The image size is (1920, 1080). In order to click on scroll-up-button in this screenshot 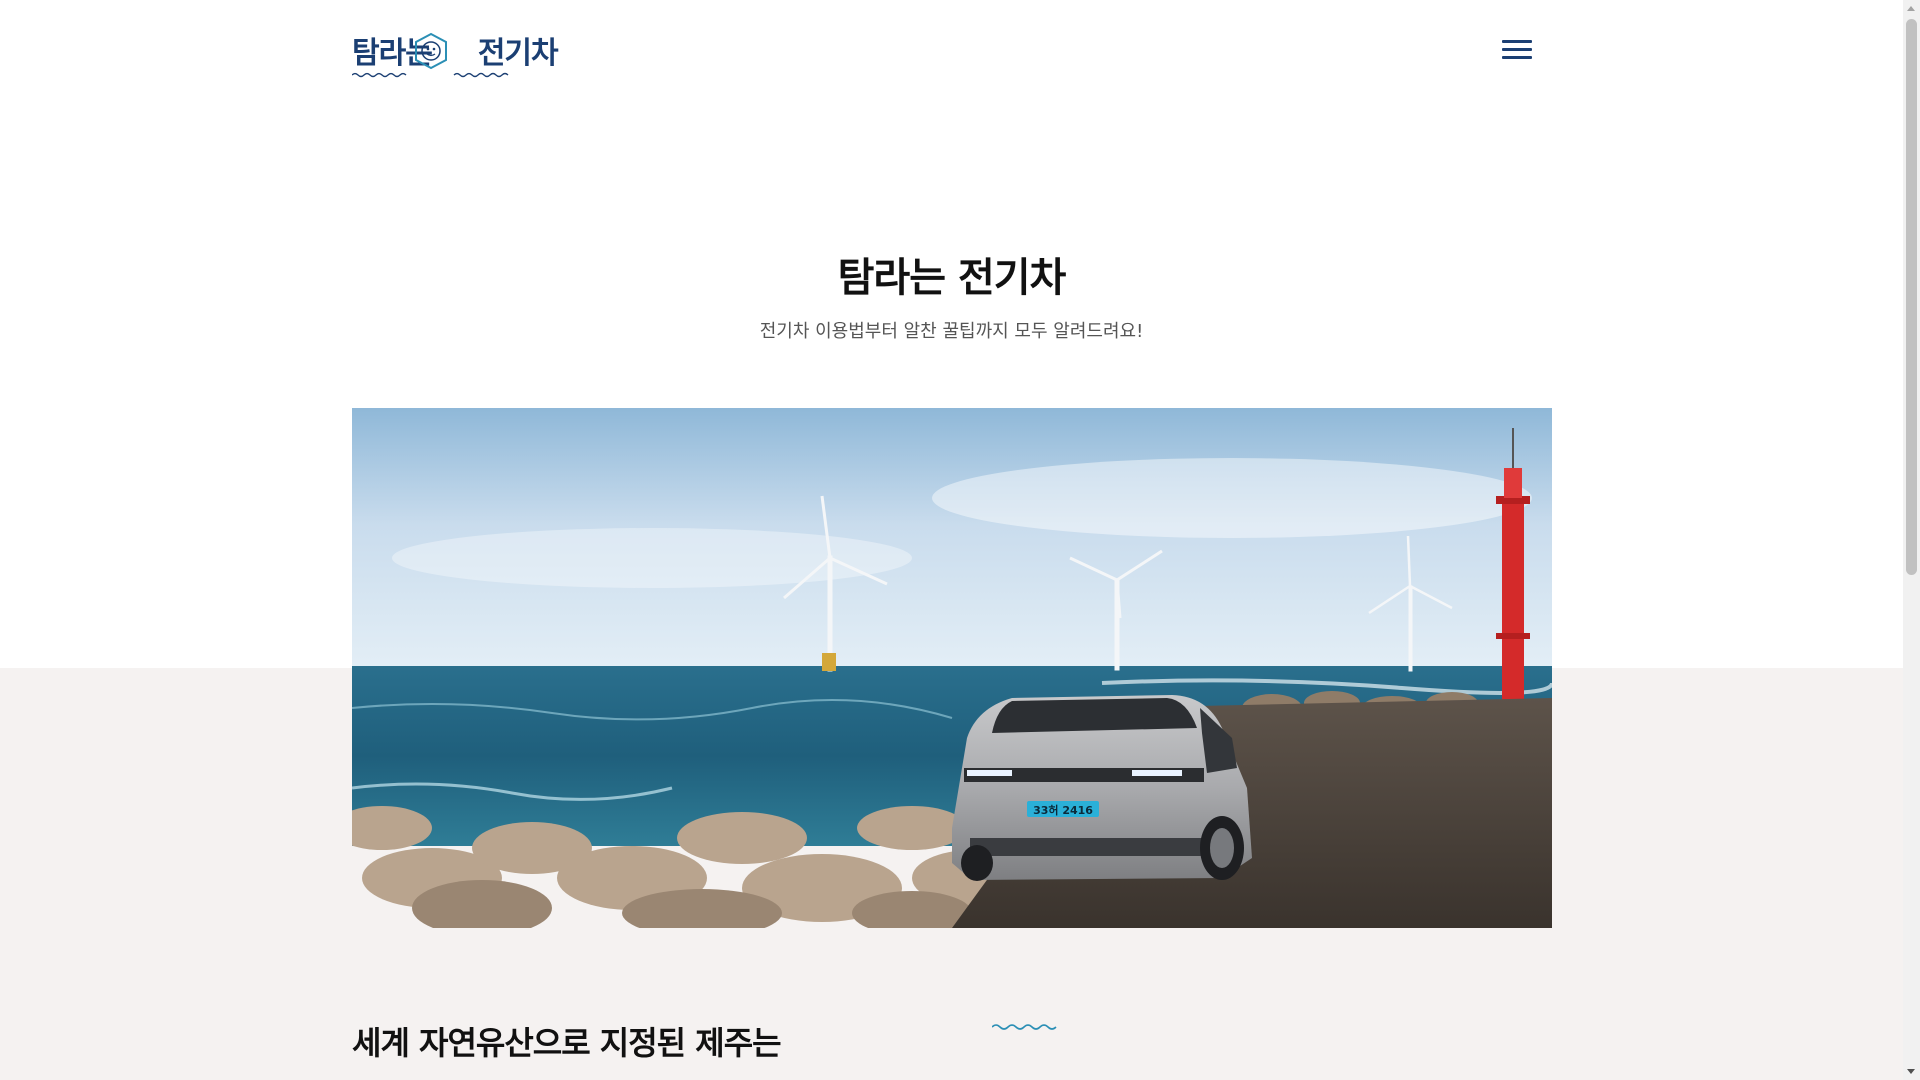, I will do `click(1911, 8)`.